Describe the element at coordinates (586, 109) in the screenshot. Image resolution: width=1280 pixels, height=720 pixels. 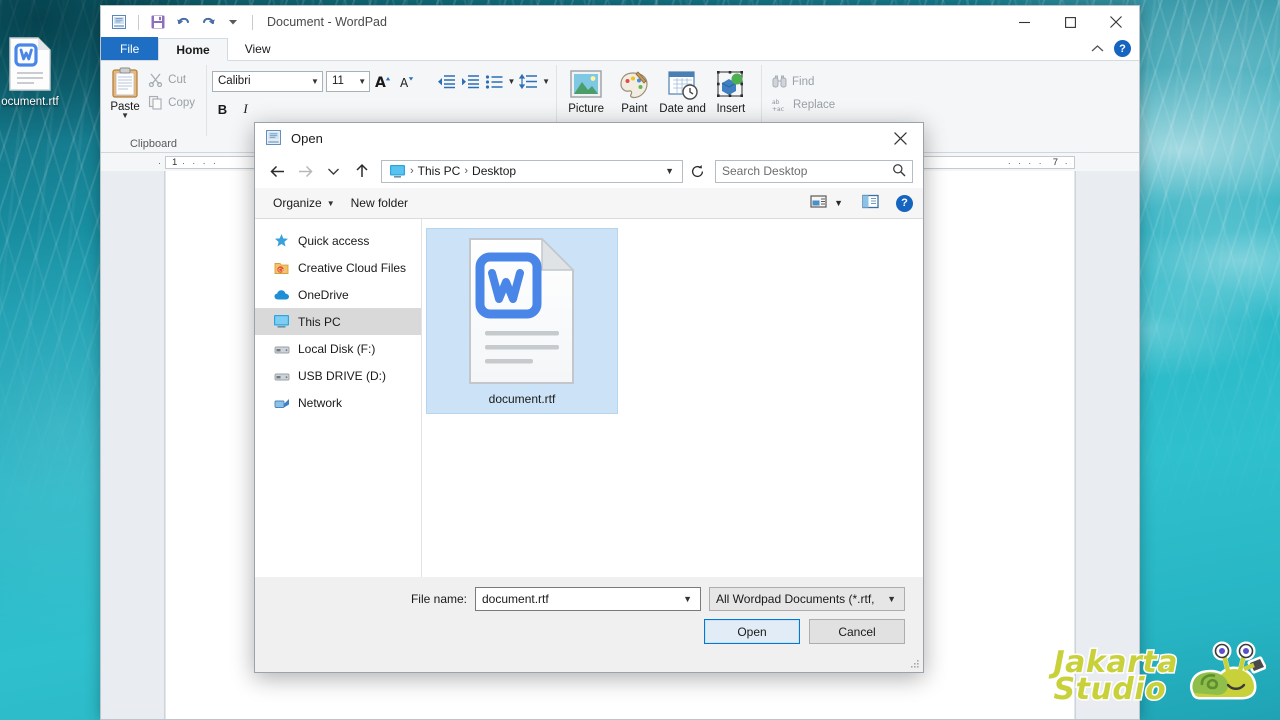
I see `picture-label: Picture` at that location.